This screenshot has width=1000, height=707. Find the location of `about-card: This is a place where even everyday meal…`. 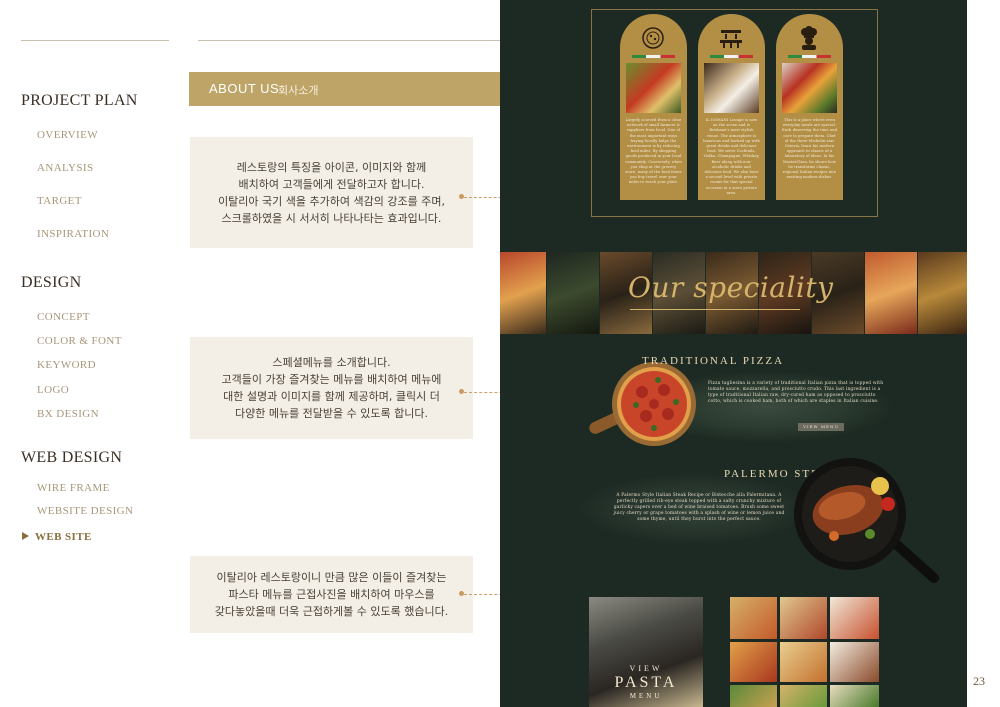

about-card: This is a place where even everyday meal… is located at coordinates (809, 107).